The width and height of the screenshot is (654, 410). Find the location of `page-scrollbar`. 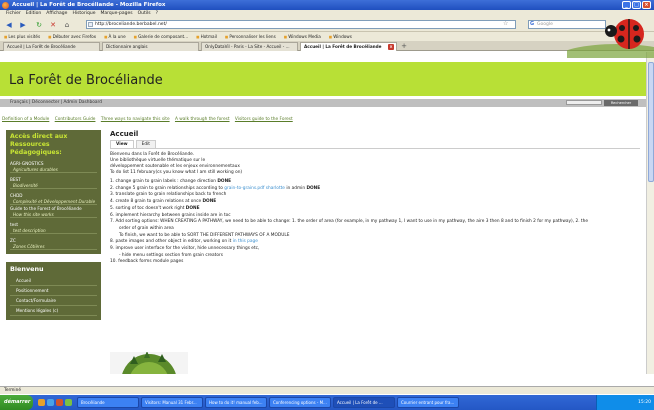

page-scrollbar is located at coordinates (650, 213).